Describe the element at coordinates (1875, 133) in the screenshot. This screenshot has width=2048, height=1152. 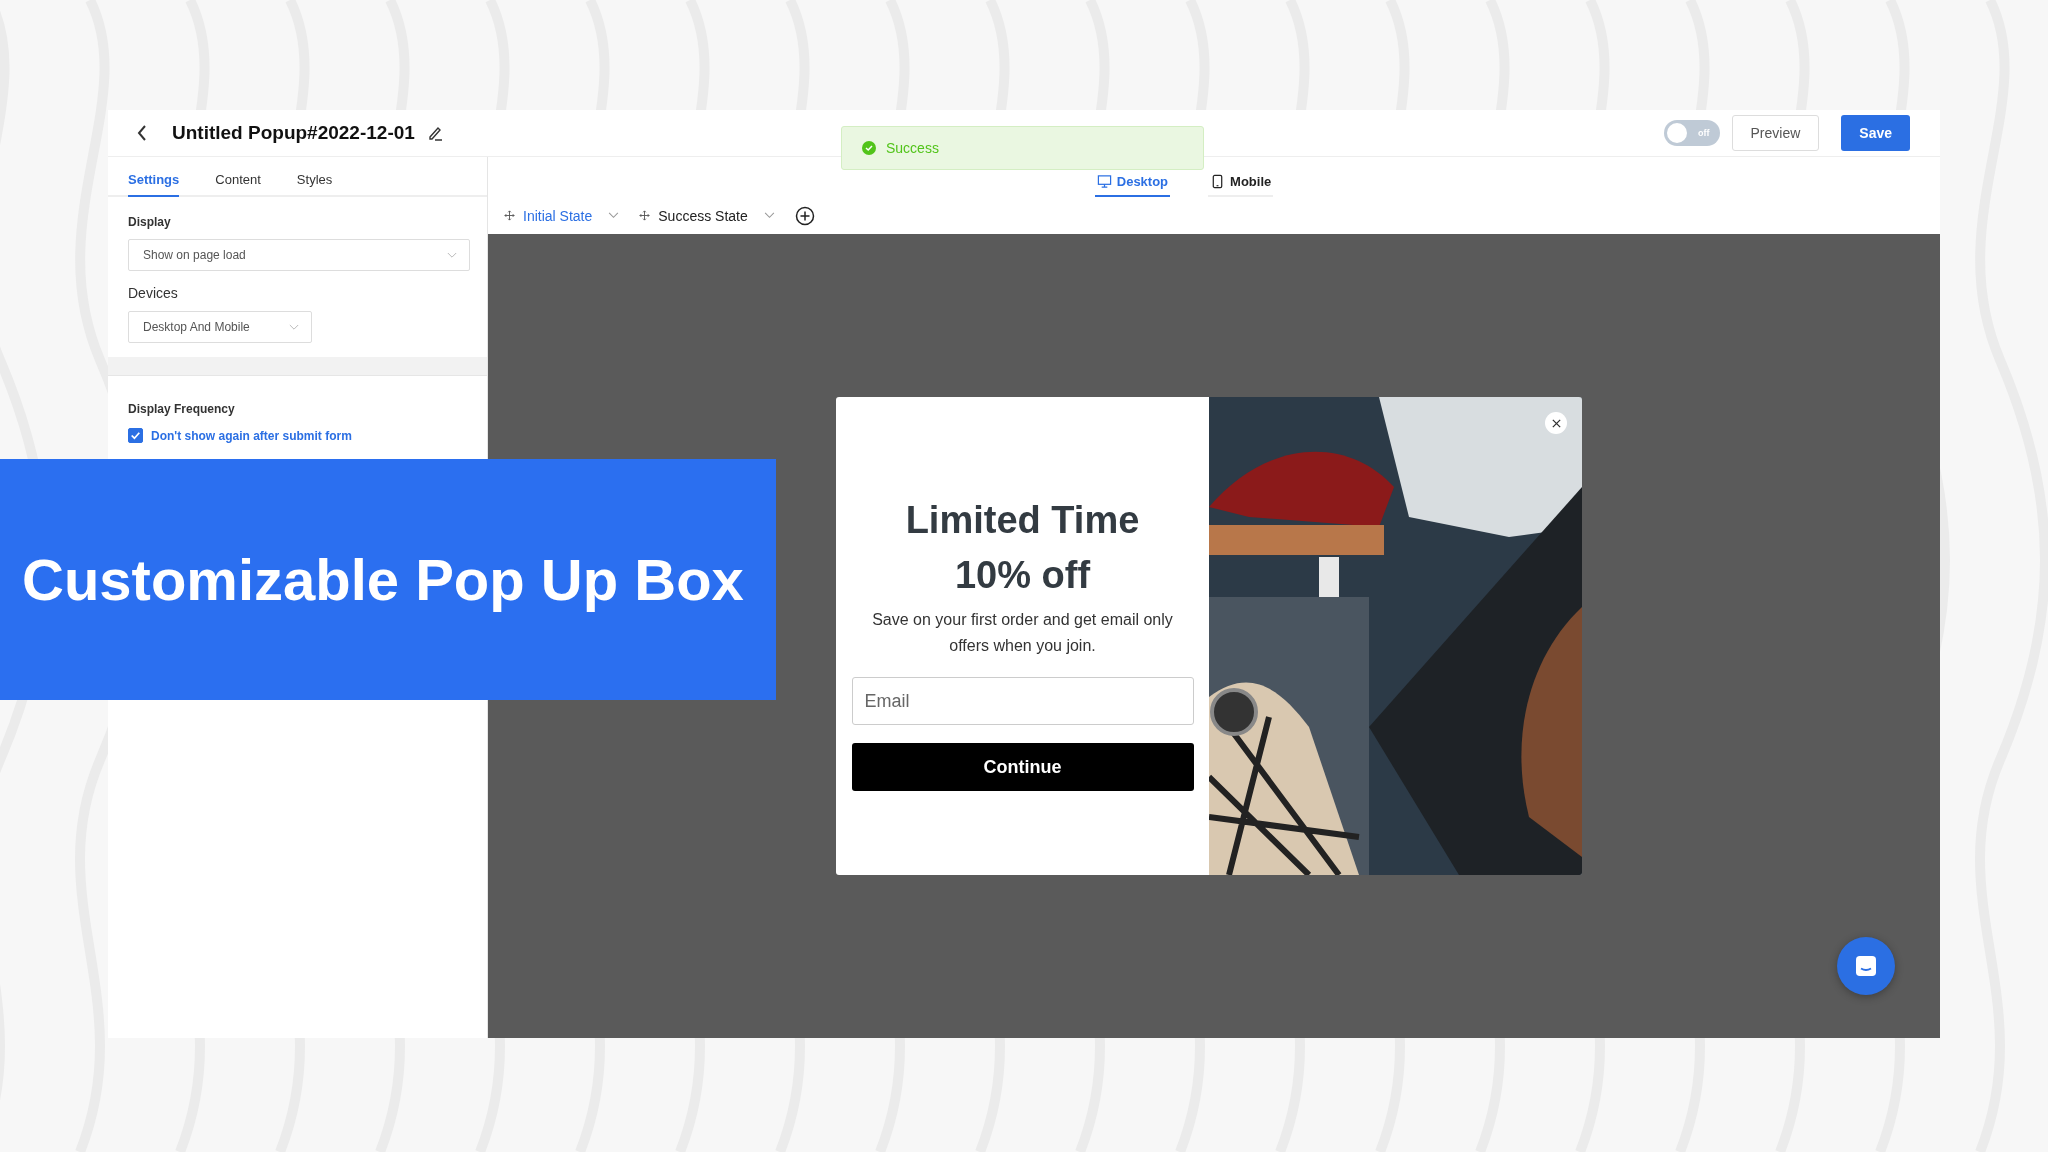
I see `save-button: Save` at that location.